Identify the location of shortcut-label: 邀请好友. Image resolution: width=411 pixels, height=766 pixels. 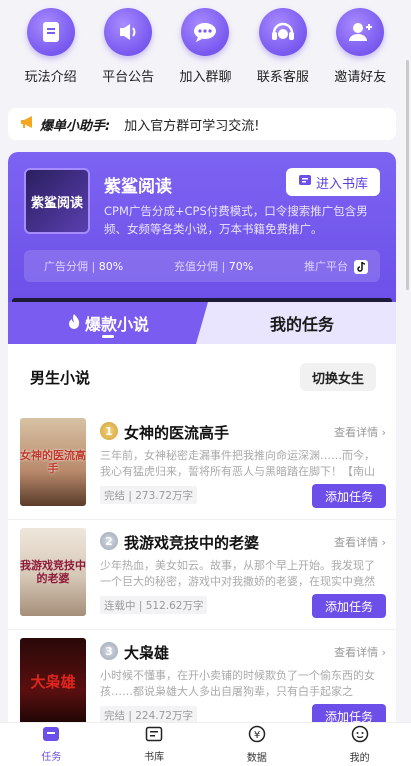
(360, 77).